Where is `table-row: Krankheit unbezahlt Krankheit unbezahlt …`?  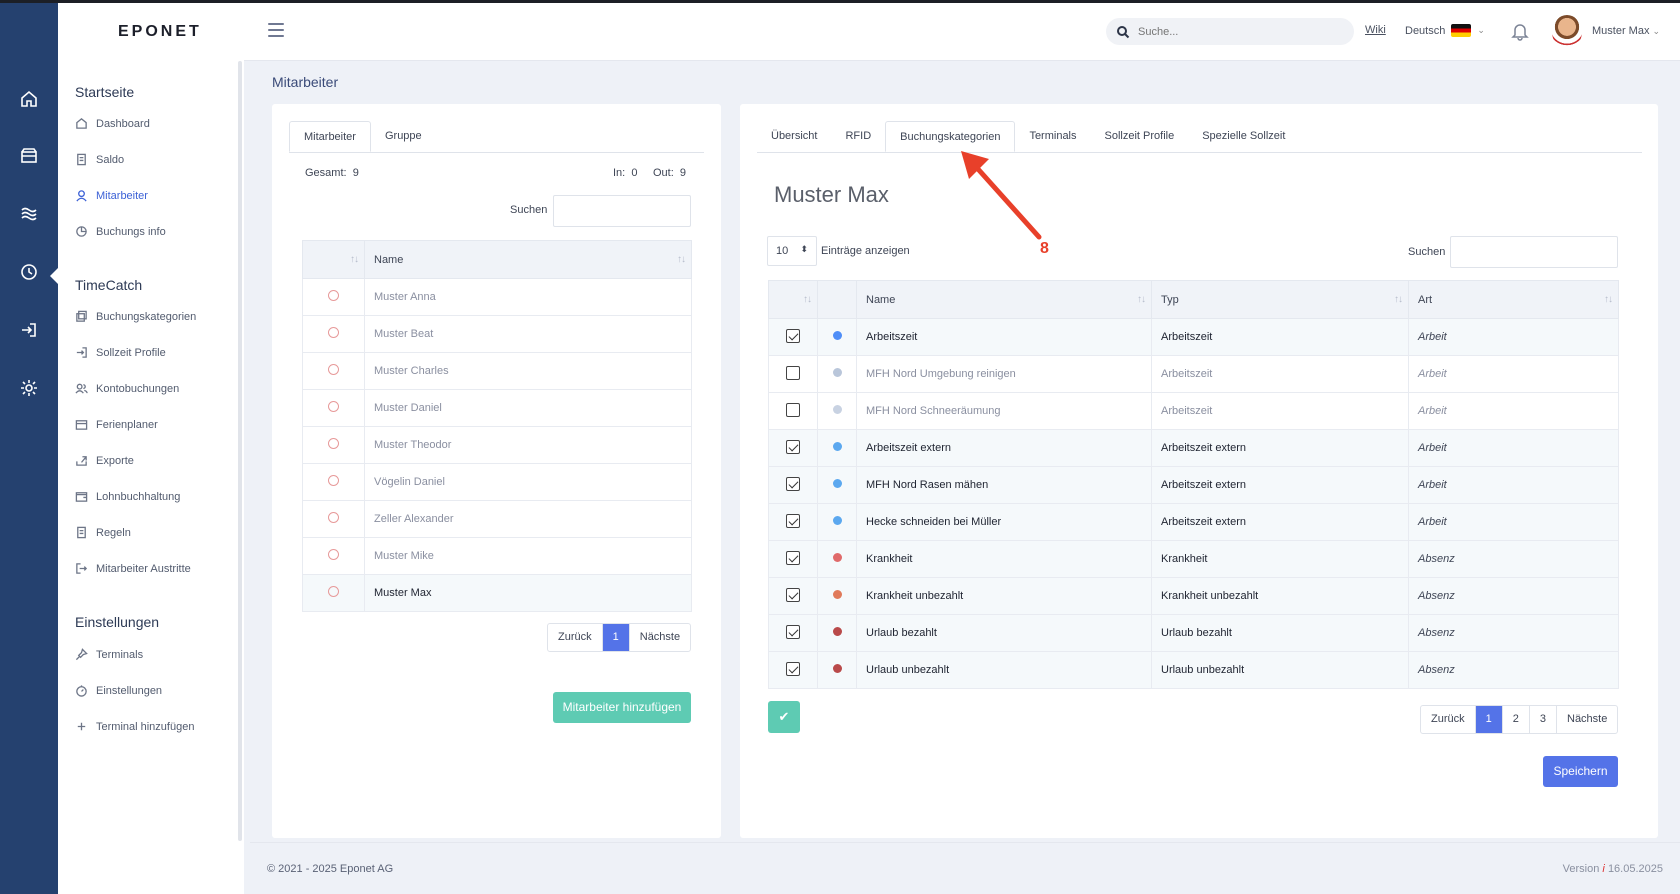
table-row: Krankheit unbezahlt Krankheit unbezahlt … is located at coordinates (1193, 596).